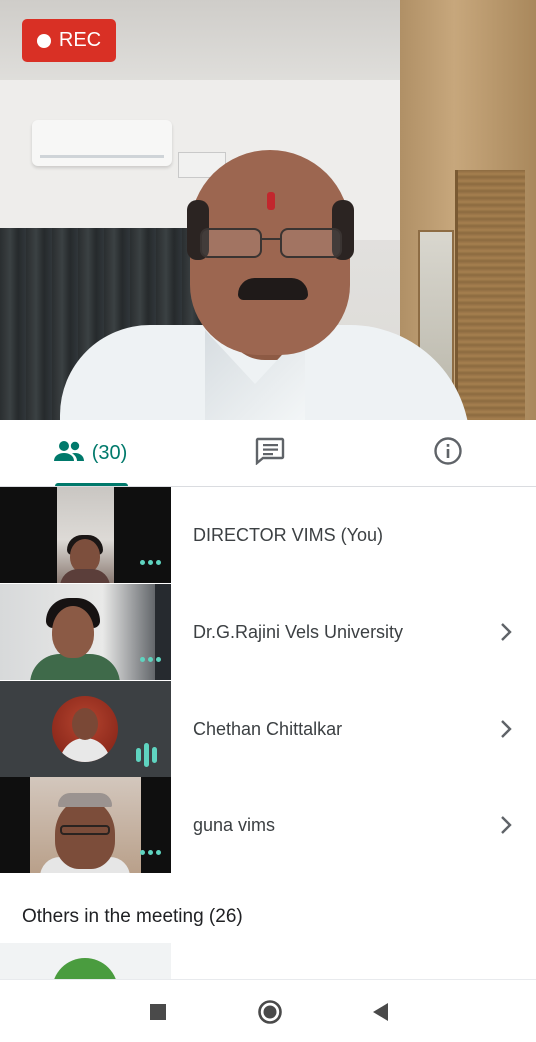 Image resolution: width=536 pixels, height=1042 pixels. What do you see at coordinates (132, 916) in the screenshot?
I see `others-heading: Others in the meeting (26)` at bounding box center [132, 916].